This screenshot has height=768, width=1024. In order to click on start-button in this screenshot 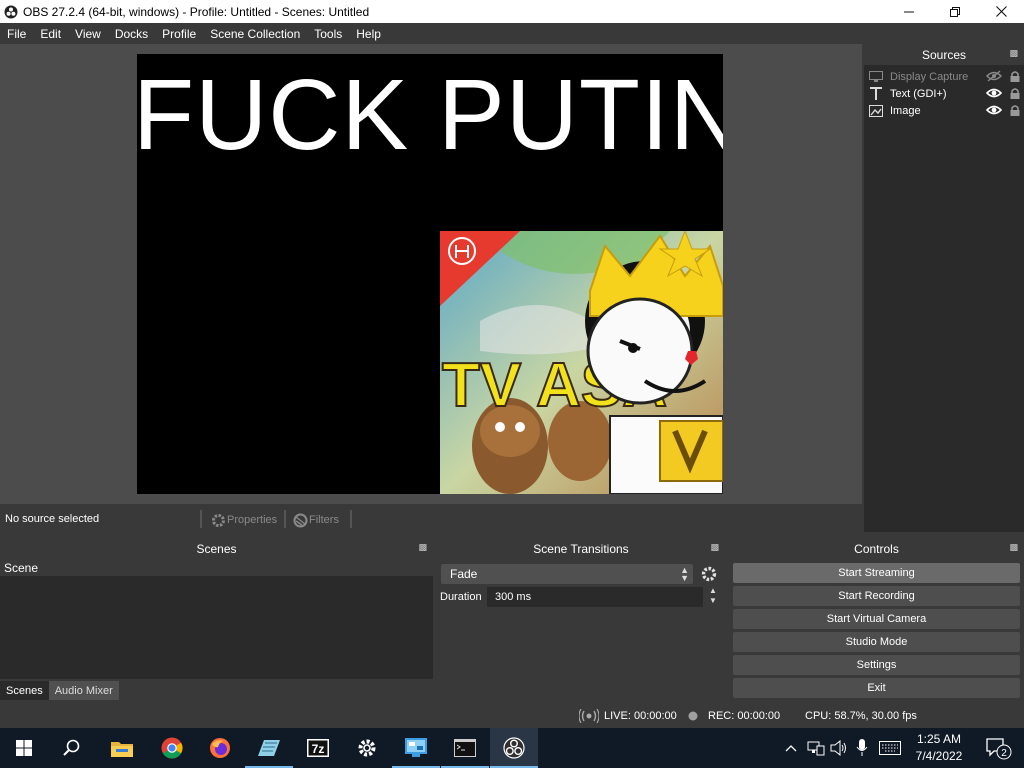, I will do `click(24, 748)`.